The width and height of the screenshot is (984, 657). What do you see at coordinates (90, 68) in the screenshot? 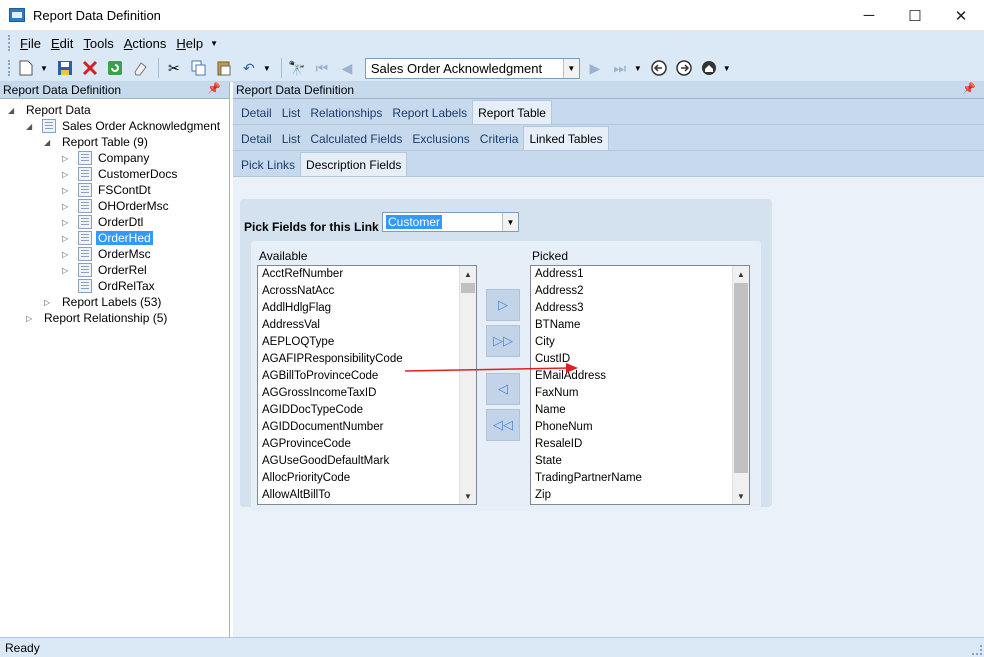
I see `delete-icon` at bounding box center [90, 68].